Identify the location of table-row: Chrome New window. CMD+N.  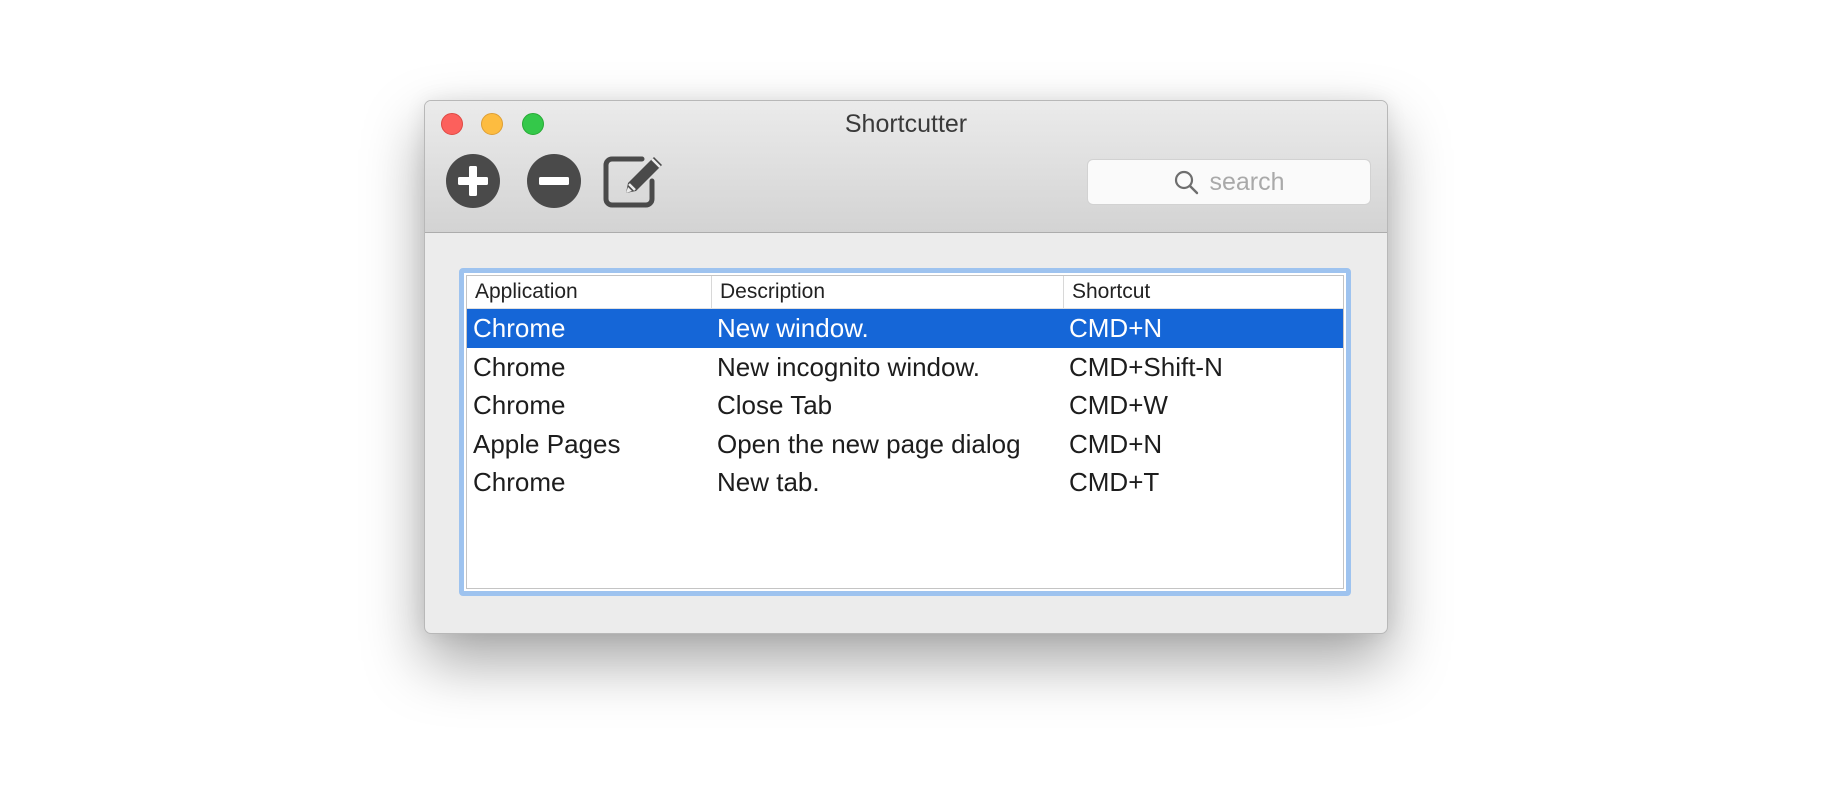
(905, 328).